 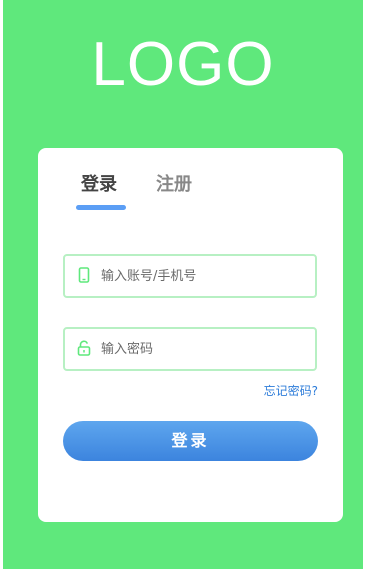 What do you see at coordinates (183, 64) in the screenshot?
I see `logo: LOGO` at bounding box center [183, 64].